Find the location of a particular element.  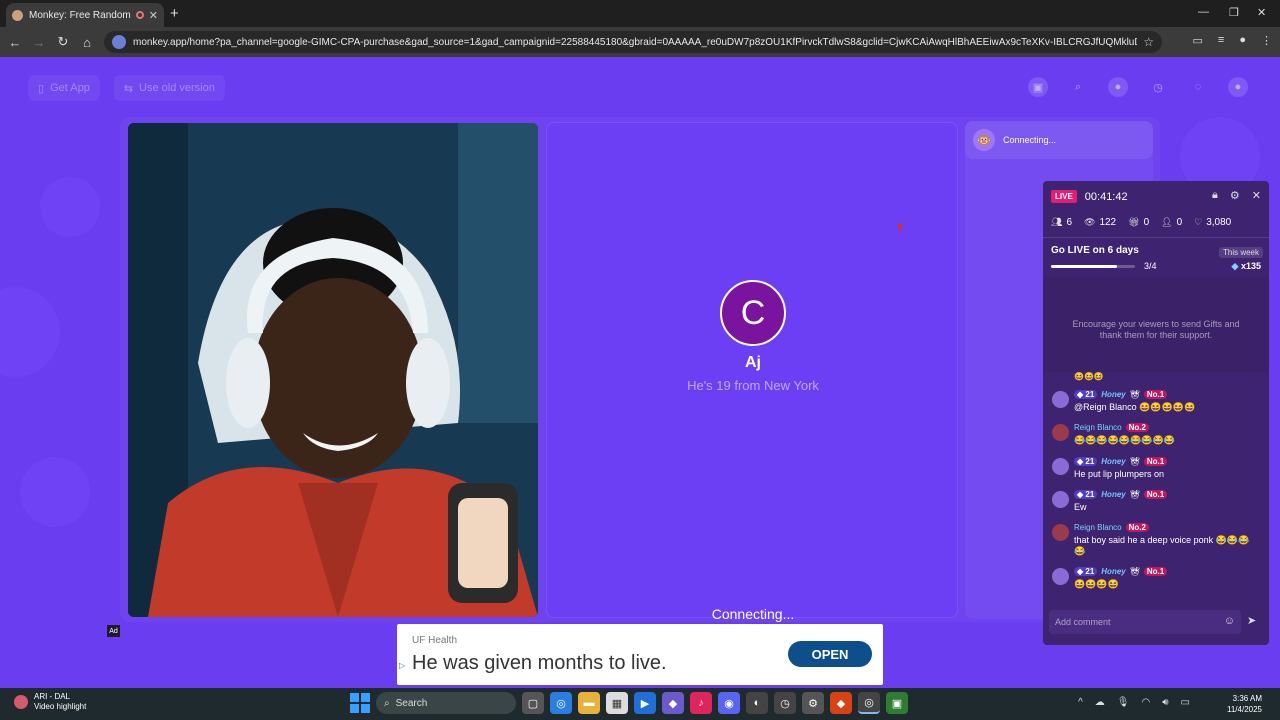

stat-likes: ♡ 3,080 is located at coordinates (1212, 222).